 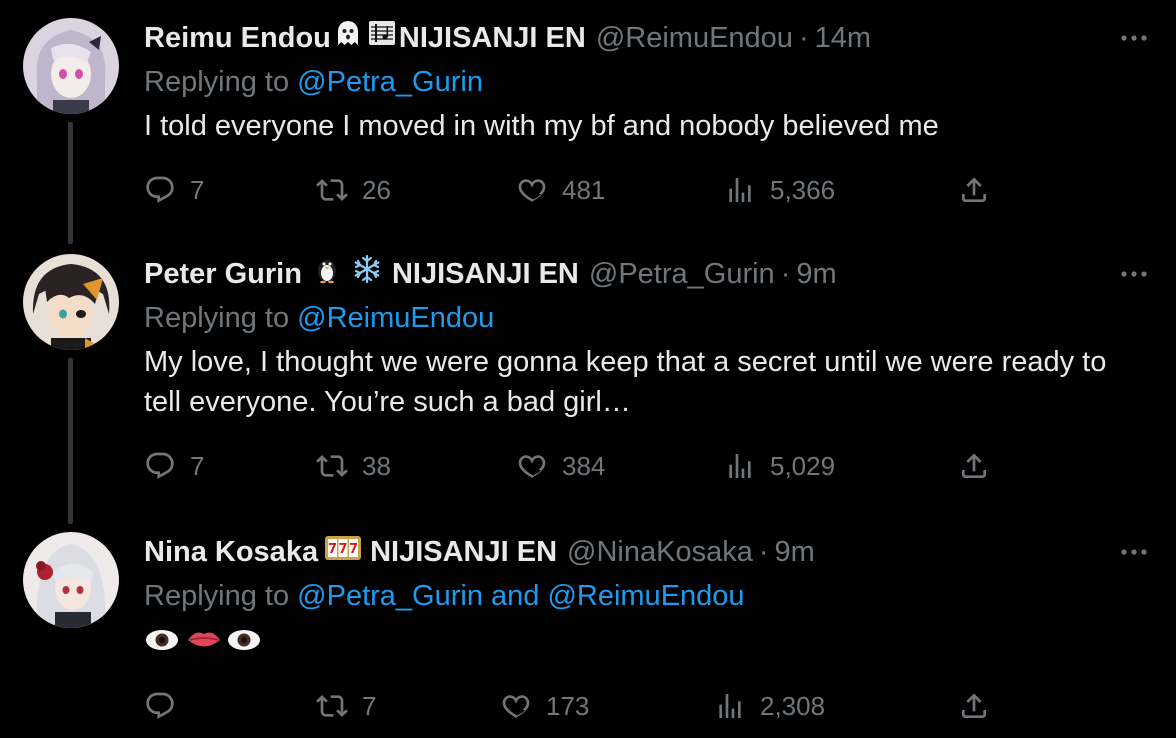 I want to click on slot-machine-777-icon: 7 7 7, so click(x=343, y=552).